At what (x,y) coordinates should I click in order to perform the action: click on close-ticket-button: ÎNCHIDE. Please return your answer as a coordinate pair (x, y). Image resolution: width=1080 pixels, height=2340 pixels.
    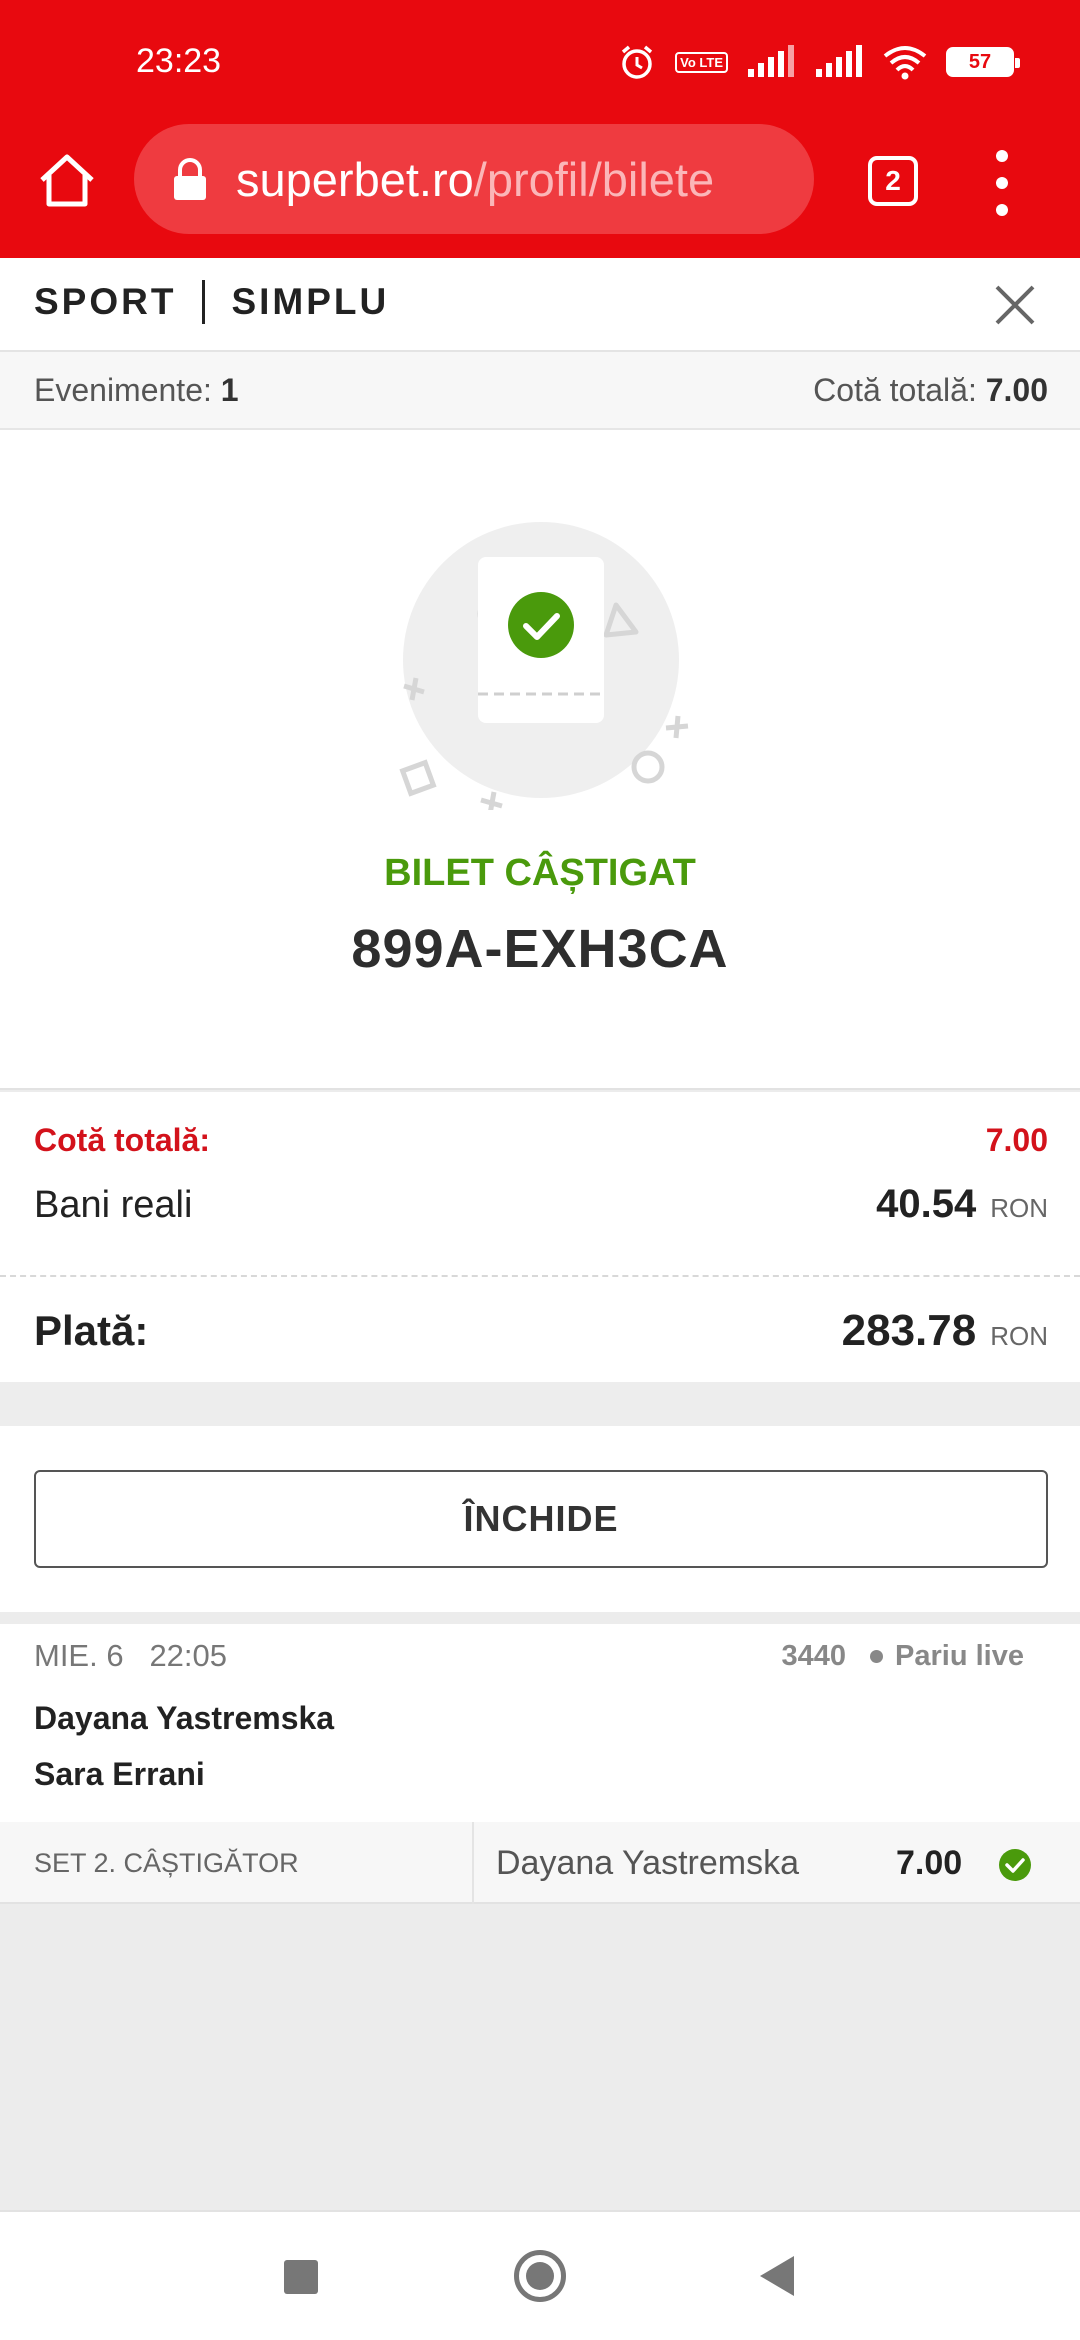
    Looking at the image, I should click on (541, 1519).